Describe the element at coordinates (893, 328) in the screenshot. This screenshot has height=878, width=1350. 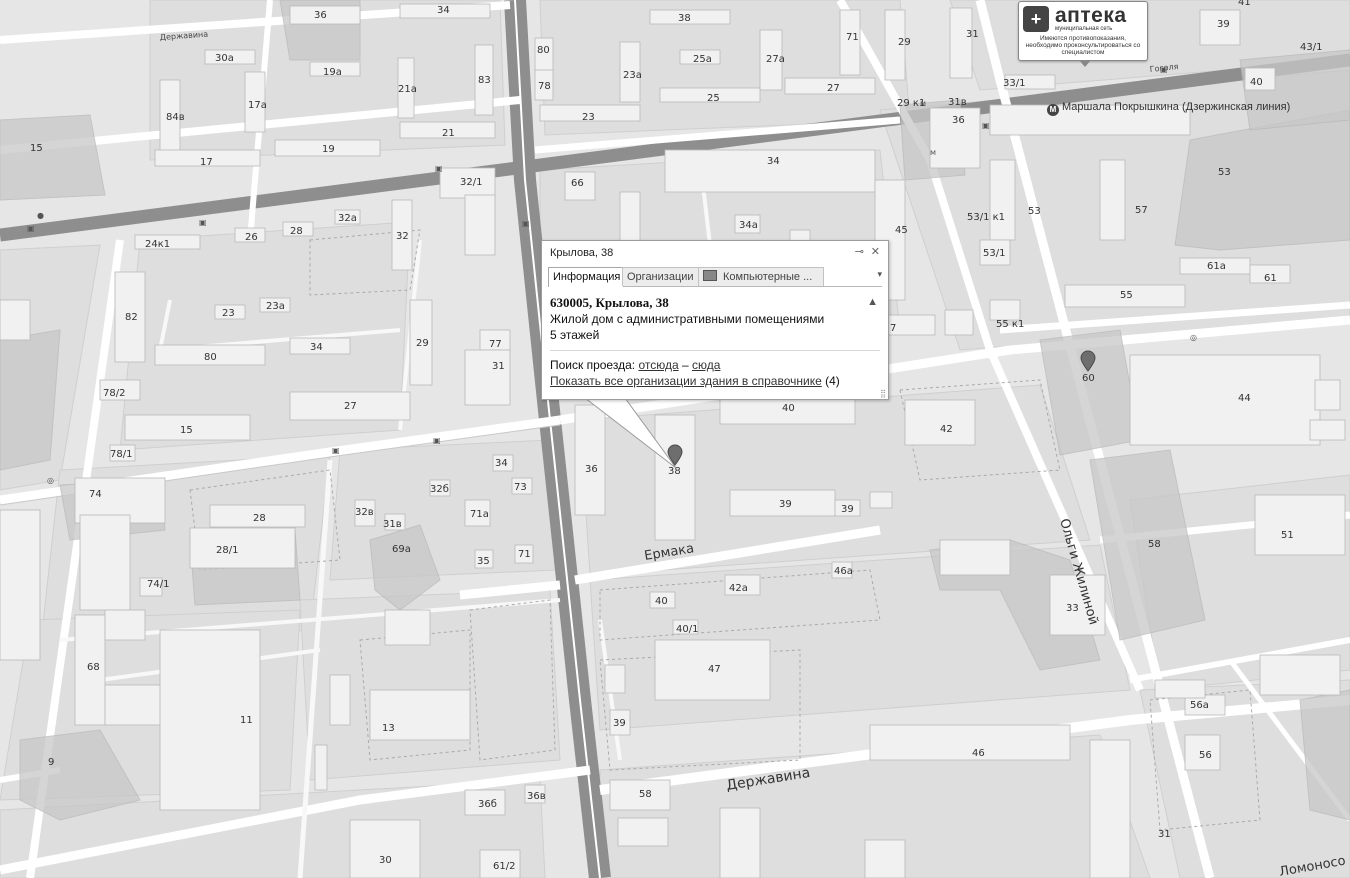
I see `house-number: 7` at that location.